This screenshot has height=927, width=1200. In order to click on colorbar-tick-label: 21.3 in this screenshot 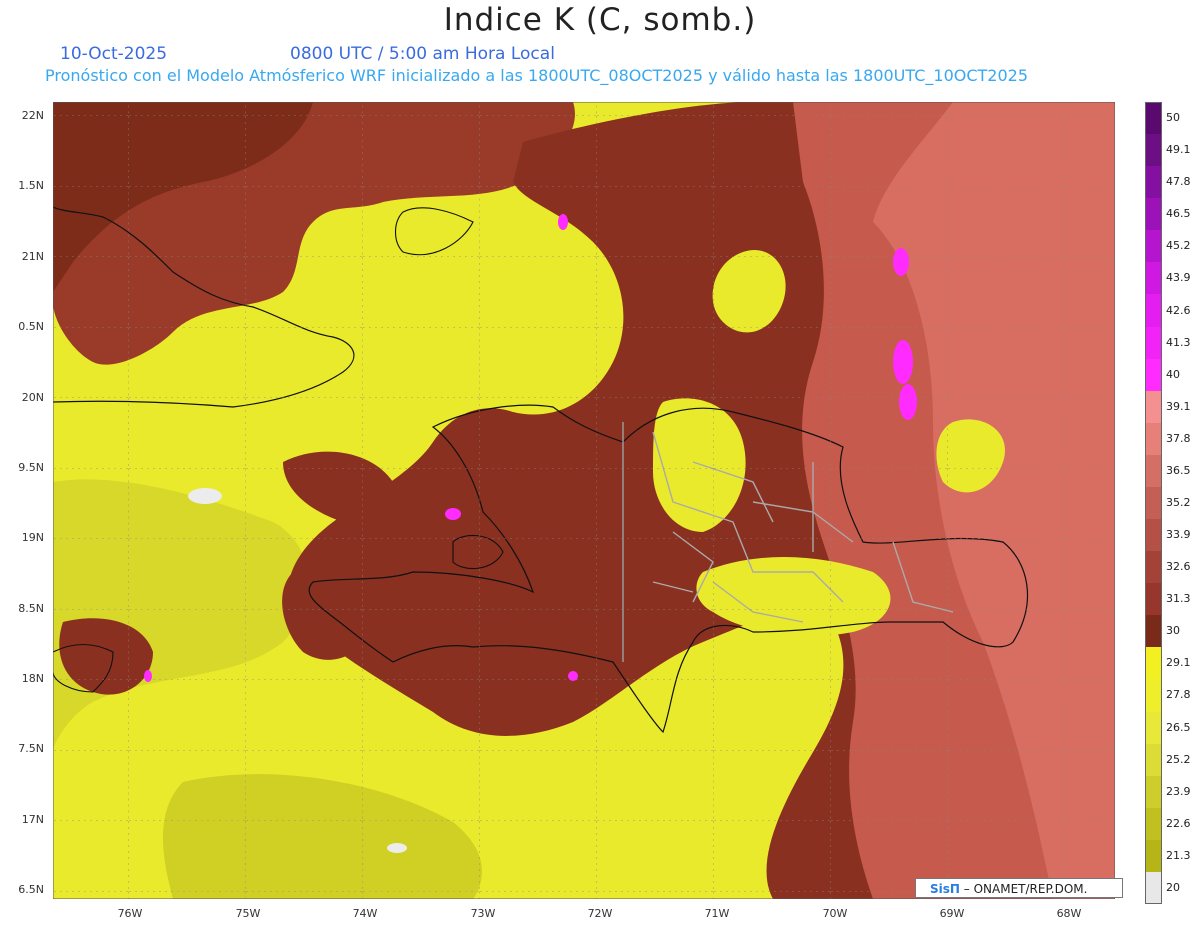, I will do `click(1178, 855)`.